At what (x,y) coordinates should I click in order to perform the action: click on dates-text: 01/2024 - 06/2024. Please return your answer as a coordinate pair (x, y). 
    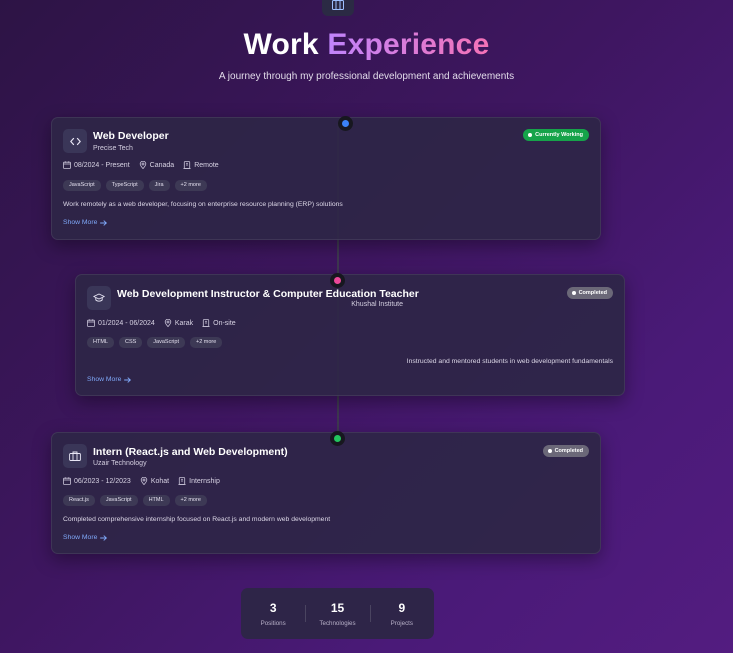
    Looking at the image, I should click on (126, 323).